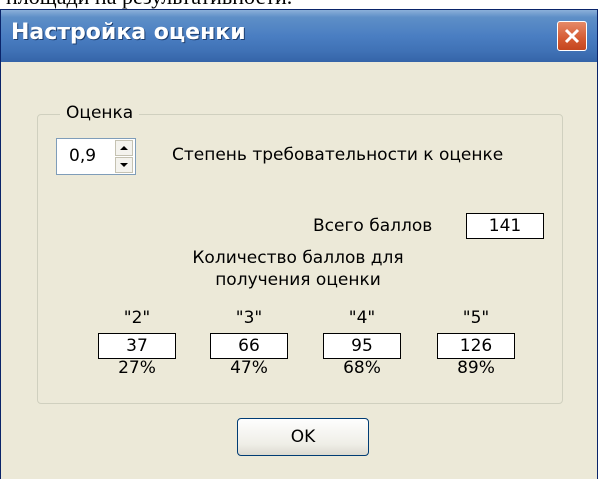  What do you see at coordinates (303, 437) in the screenshot?
I see `ok-button: OK` at bounding box center [303, 437].